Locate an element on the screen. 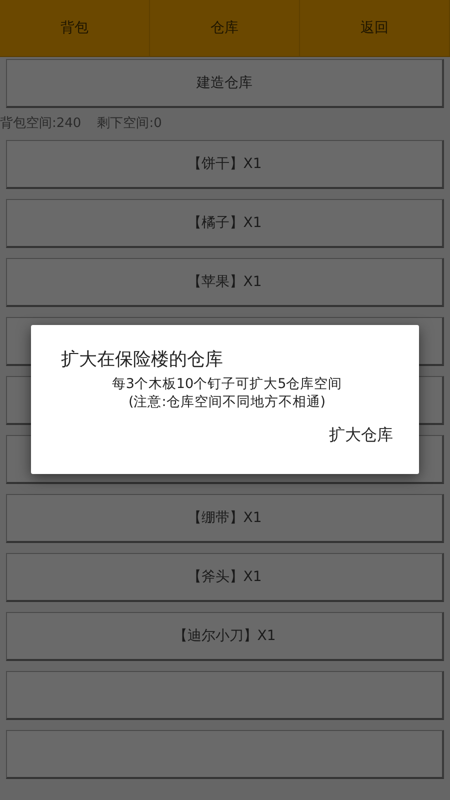  tab: 返回 is located at coordinates (375, 28).